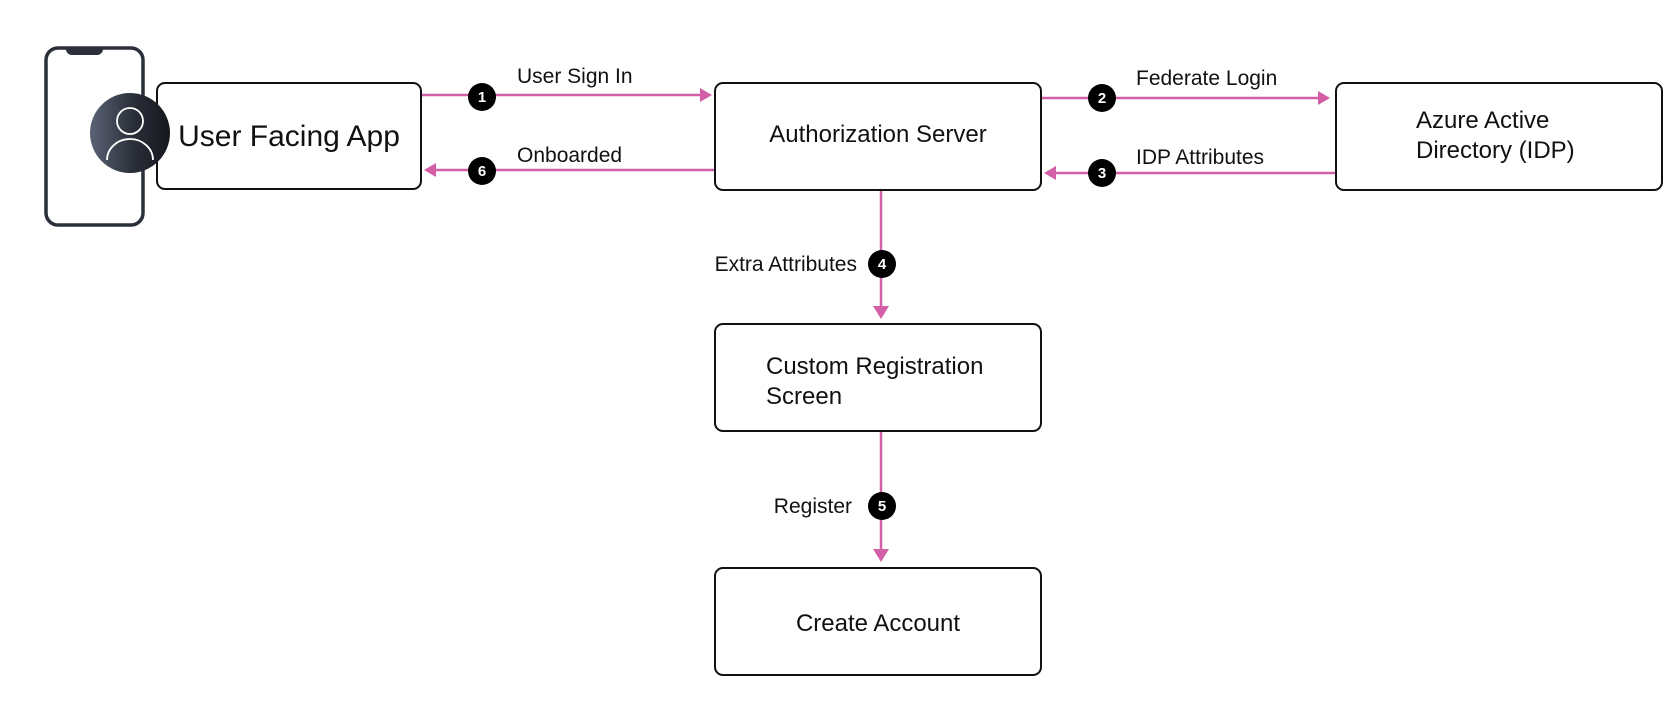  I want to click on edge-user-sign-in: 1 User Sign In, so click(566, 88).